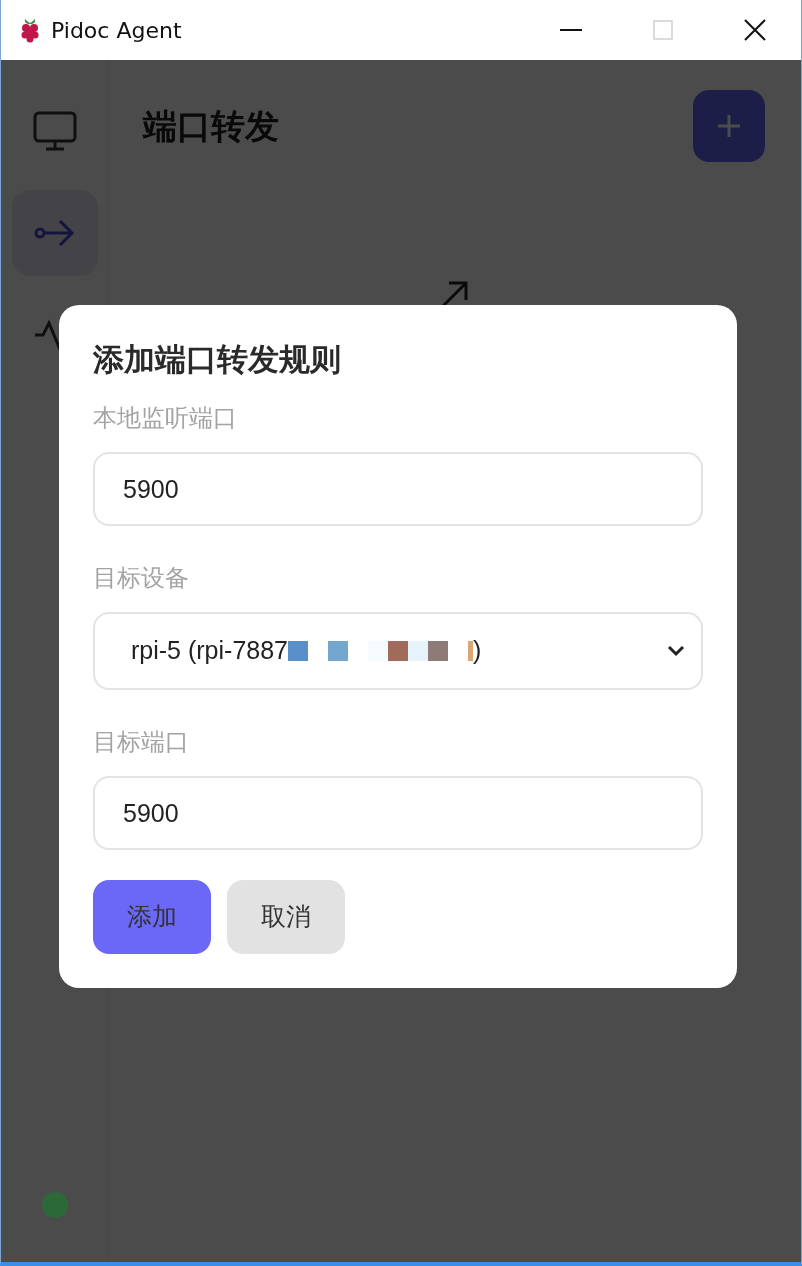  Describe the element at coordinates (30, 30) in the screenshot. I see `raspberry-icon` at that location.